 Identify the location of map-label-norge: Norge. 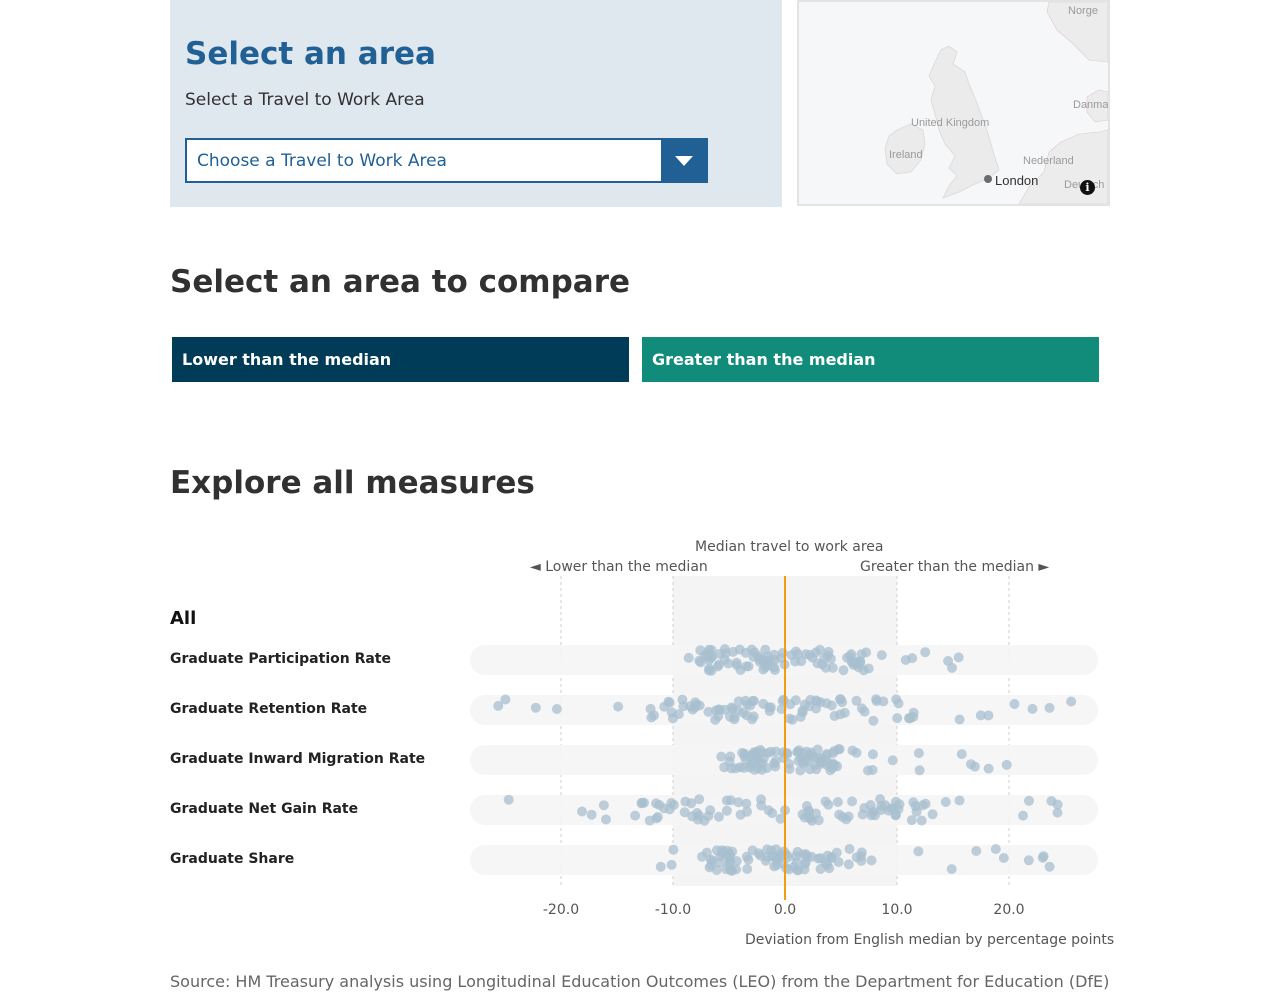
(1083, 11).